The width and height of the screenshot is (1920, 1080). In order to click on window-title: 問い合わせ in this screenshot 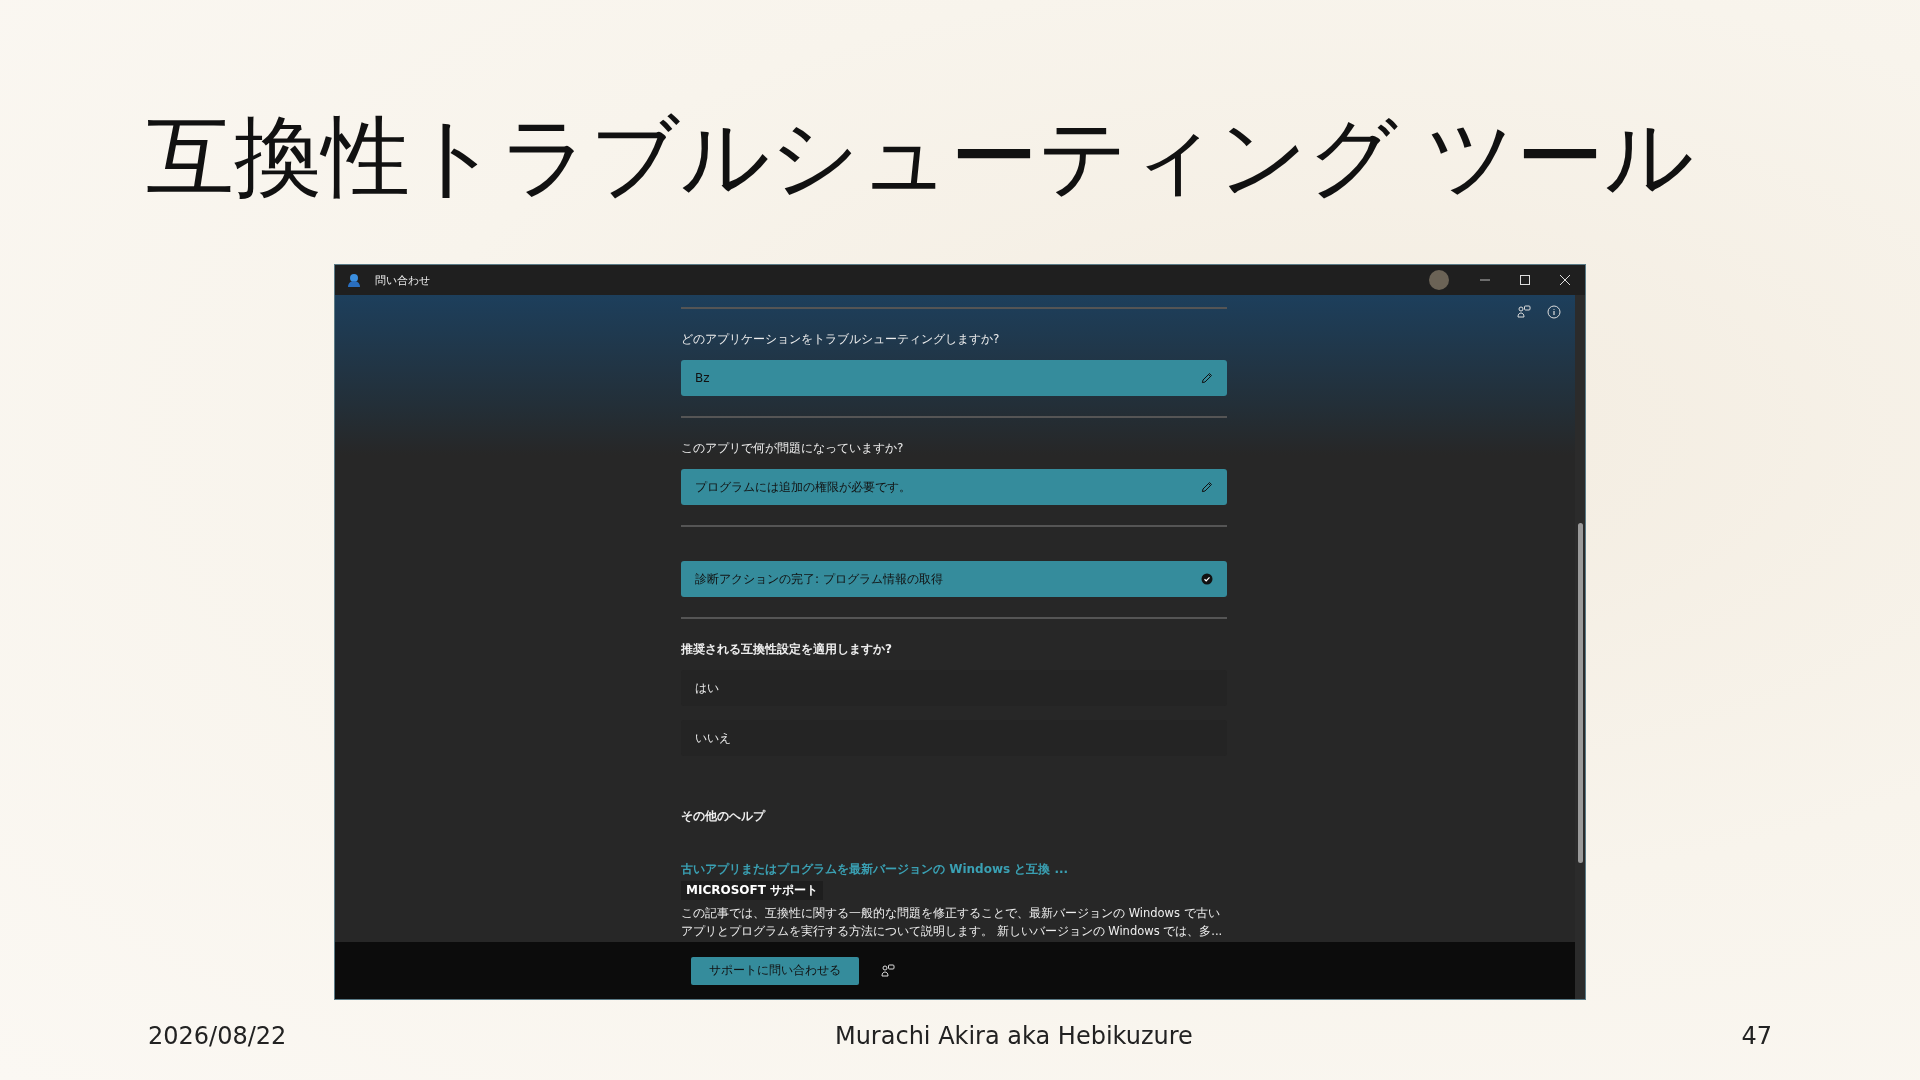, I will do `click(403, 280)`.